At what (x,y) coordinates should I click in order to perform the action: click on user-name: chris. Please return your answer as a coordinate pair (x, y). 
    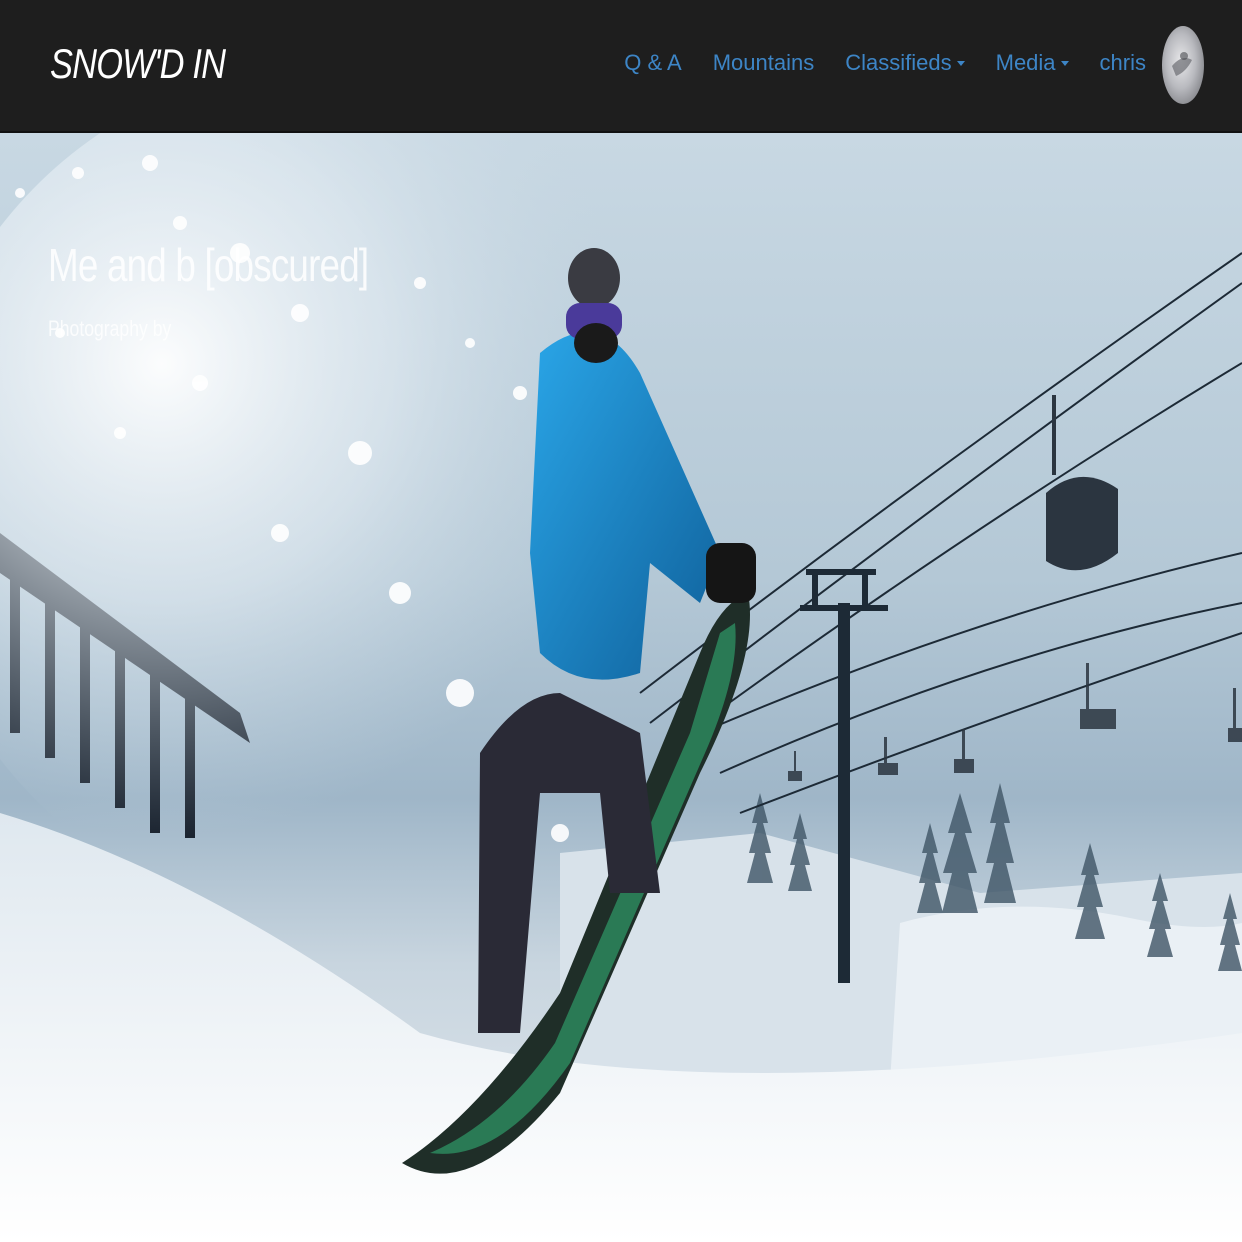
    Looking at the image, I should click on (1122, 62).